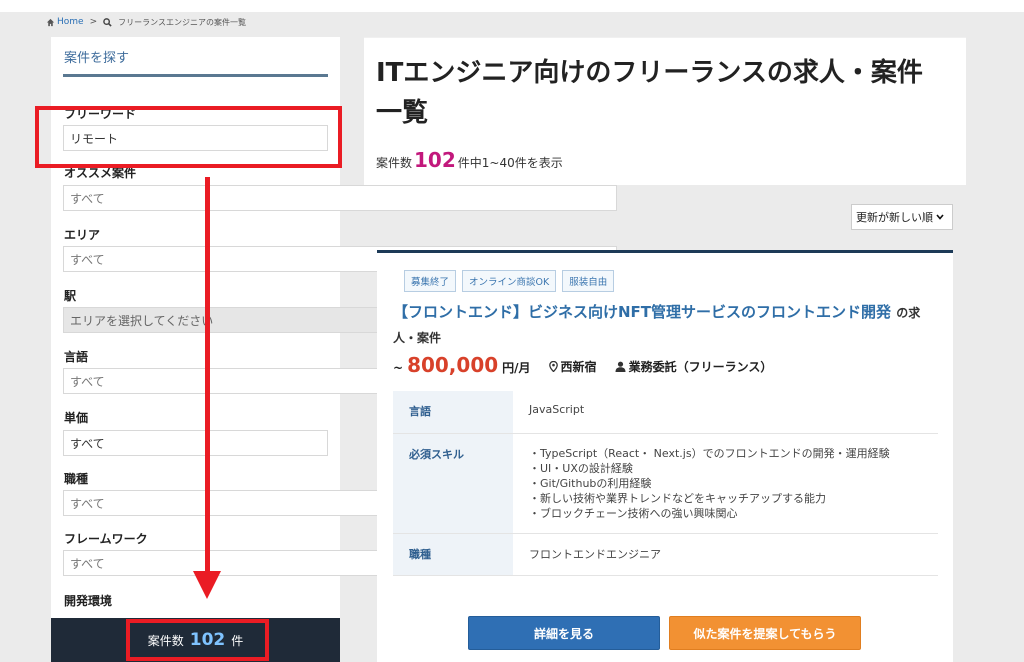  I want to click on breadcrumb-home: Home, so click(65, 22).